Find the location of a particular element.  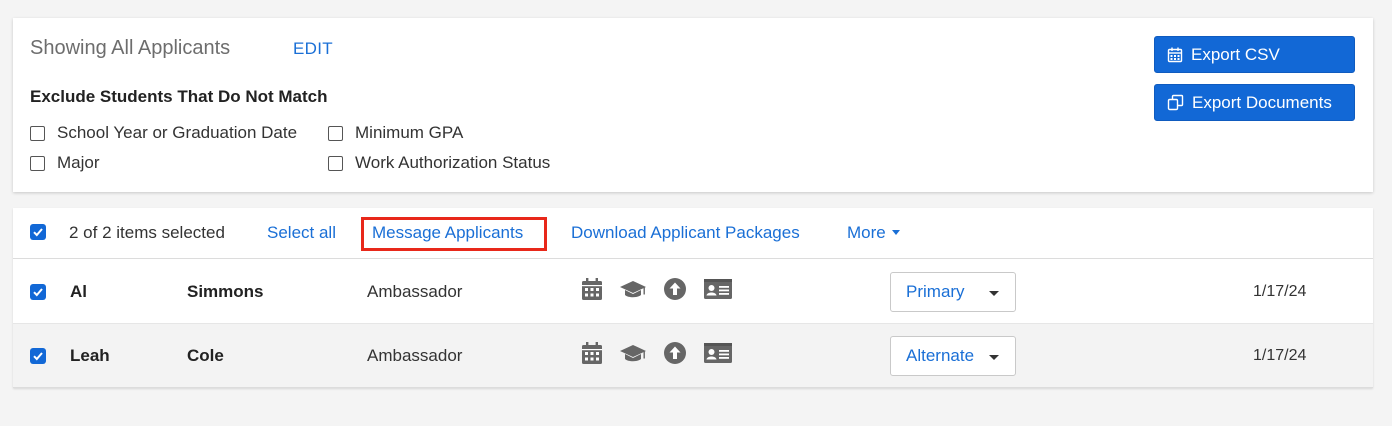

minimum-gpa-label: Minimum GPA is located at coordinates (409, 132).